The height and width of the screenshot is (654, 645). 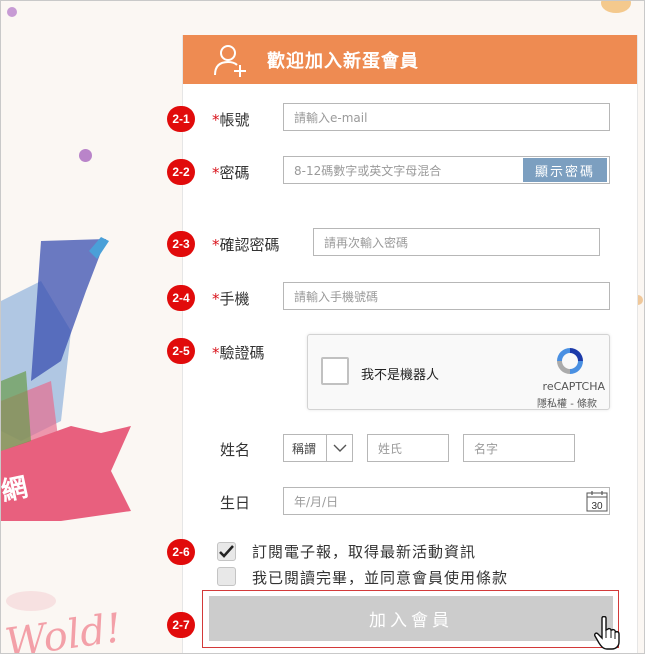 I want to click on calendar-icon: 30, so click(x=597, y=501).